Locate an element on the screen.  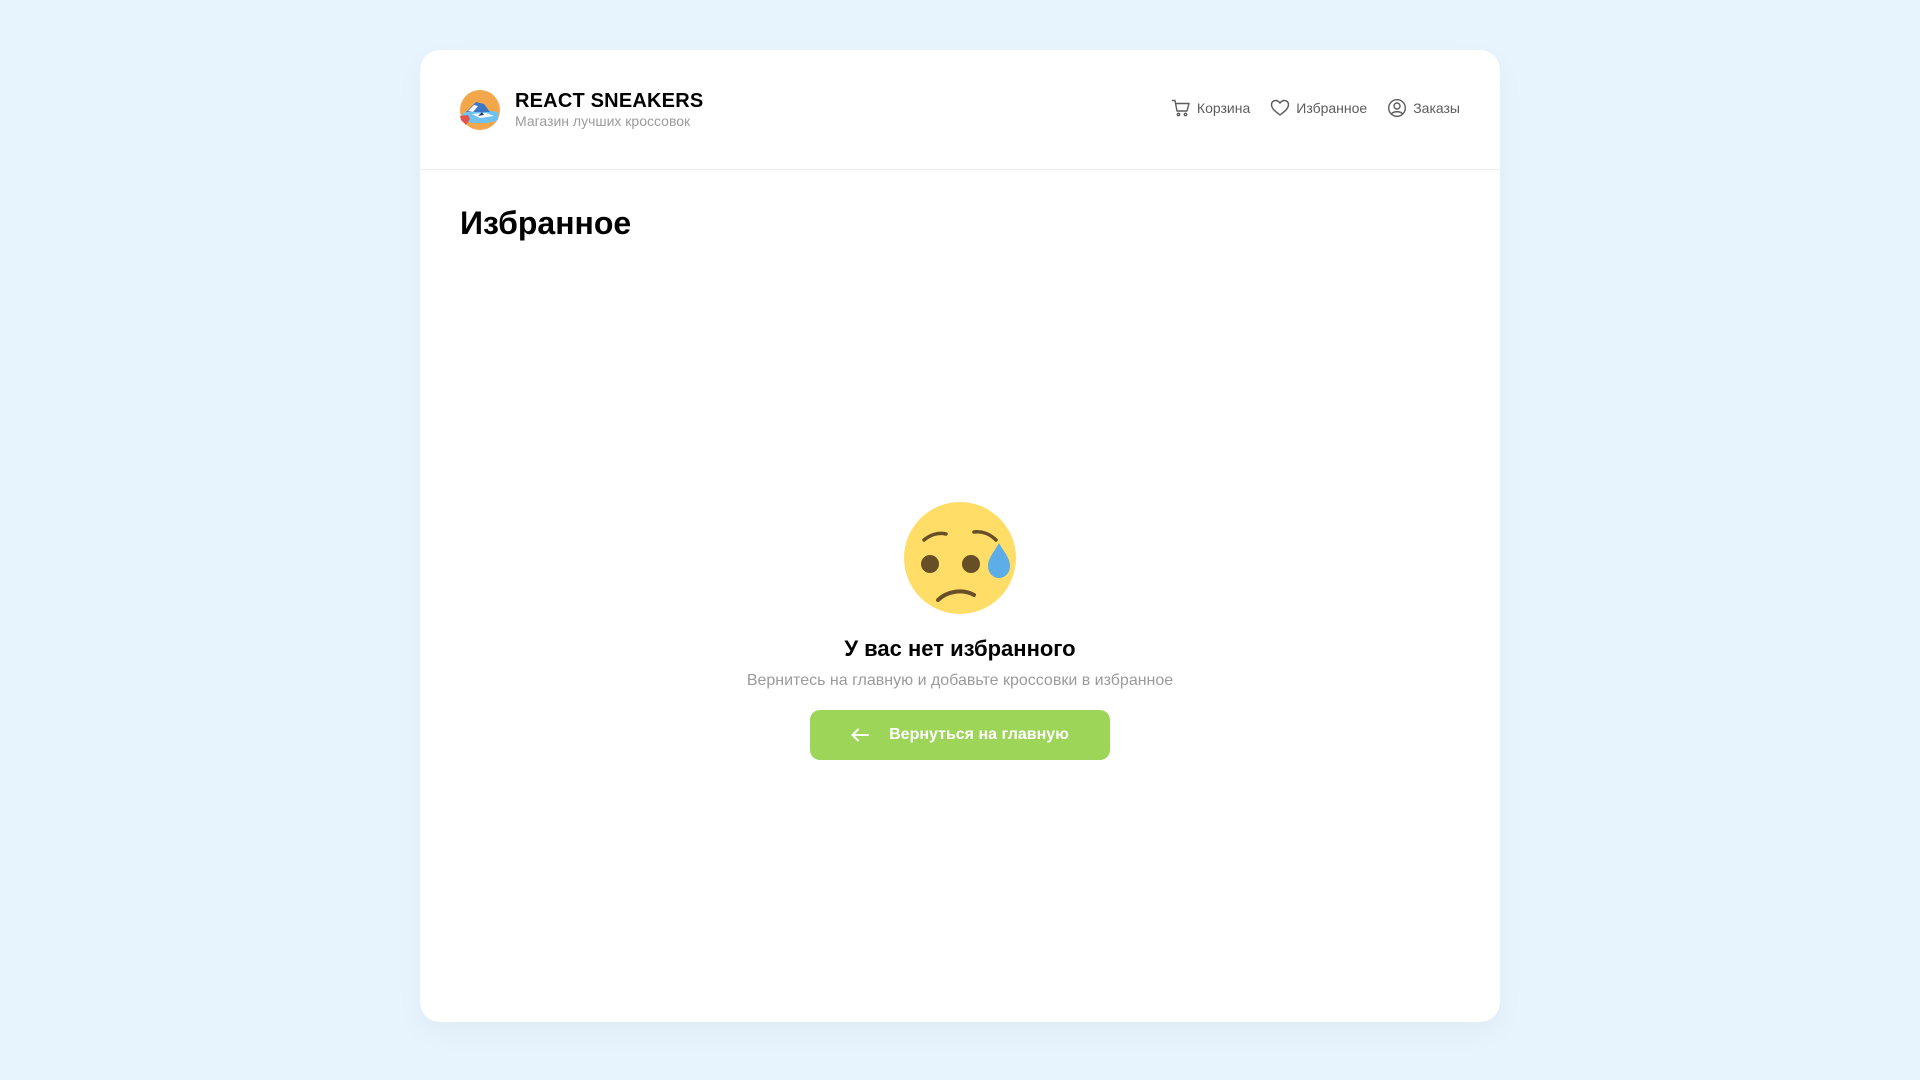
arrow-left-icon is located at coordinates (860, 735).